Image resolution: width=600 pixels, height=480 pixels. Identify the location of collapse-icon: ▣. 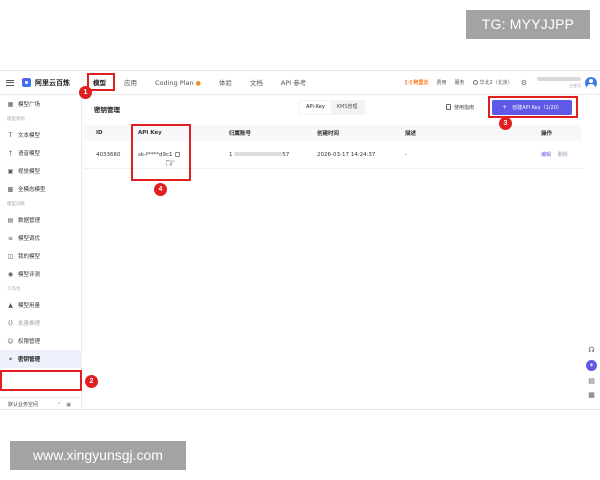
(71, 405).